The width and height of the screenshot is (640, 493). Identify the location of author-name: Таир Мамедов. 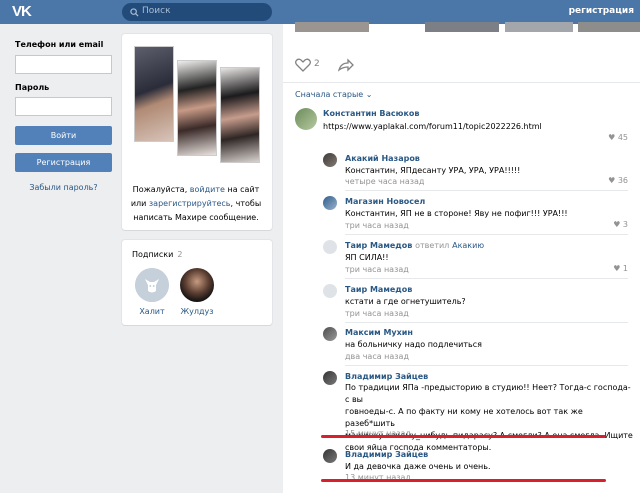
(378, 245).